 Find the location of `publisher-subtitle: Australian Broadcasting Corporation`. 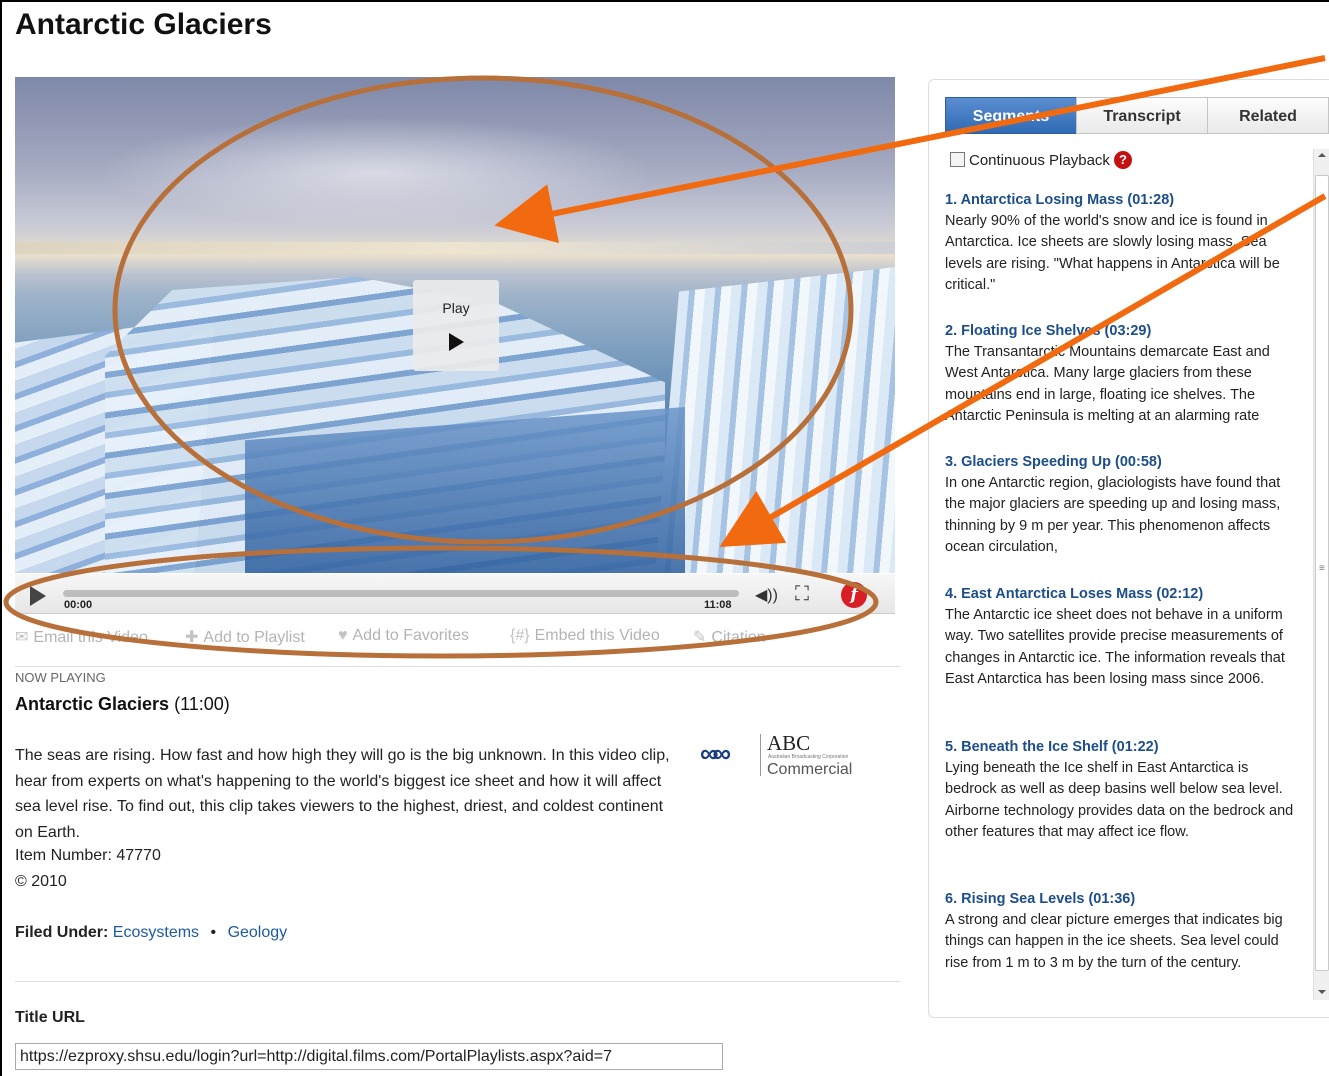

publisher-subtitle: Australian Broadcasting Corporation is located at coordinates (808, 757).